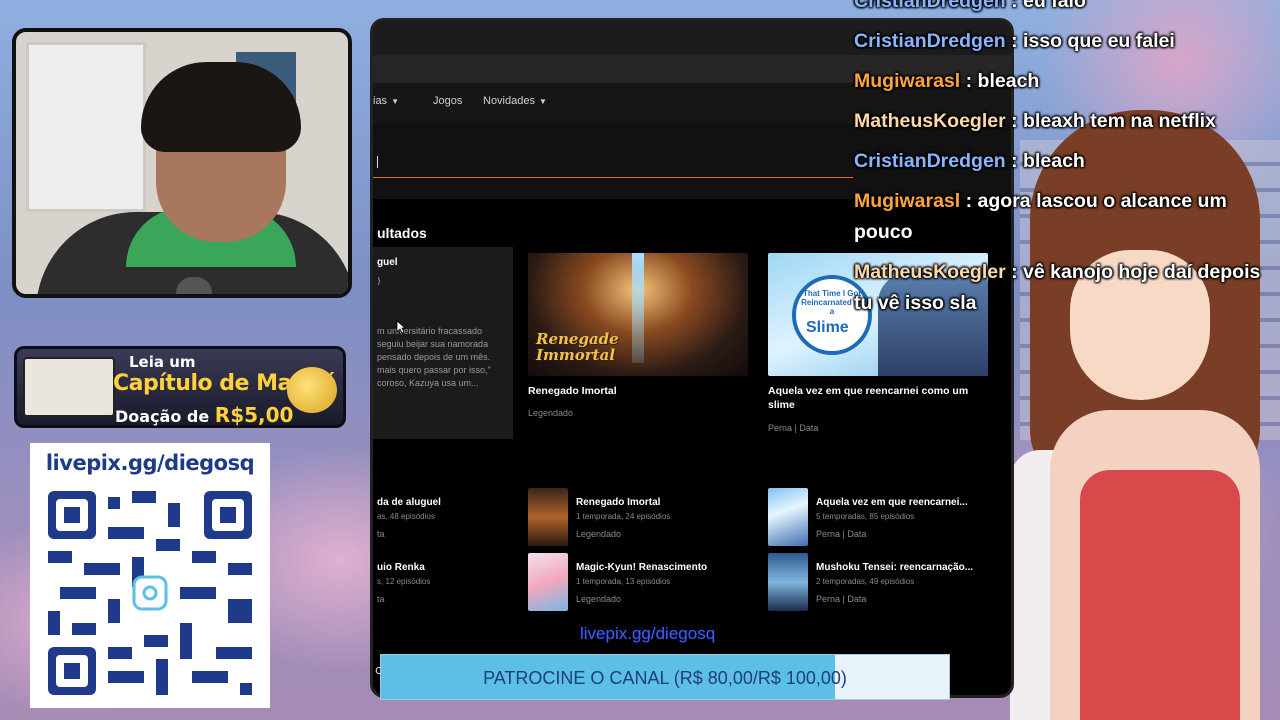 The image size is (1280, 720). I want to click on slime-logo-big: Slime, so click(827, 327).